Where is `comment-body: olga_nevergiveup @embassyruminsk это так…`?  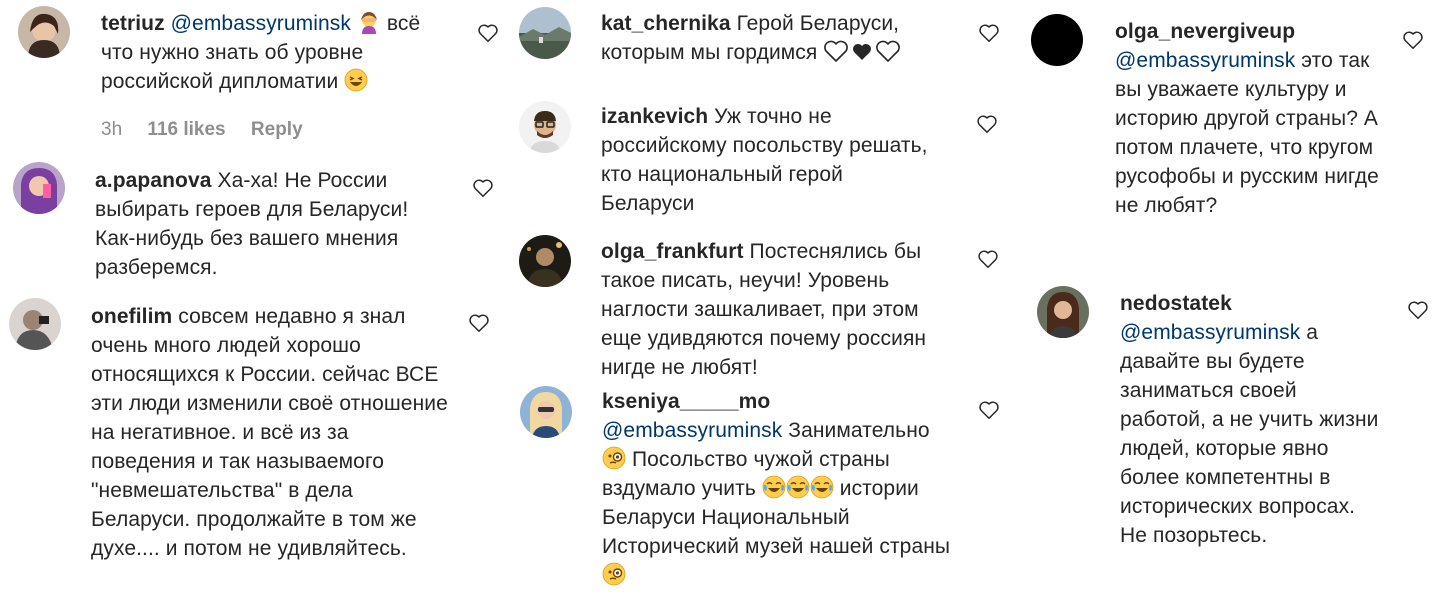
comment-body: olga_nevergiveup @embassyruminsk это так… is located at coordinates (1250, 118).